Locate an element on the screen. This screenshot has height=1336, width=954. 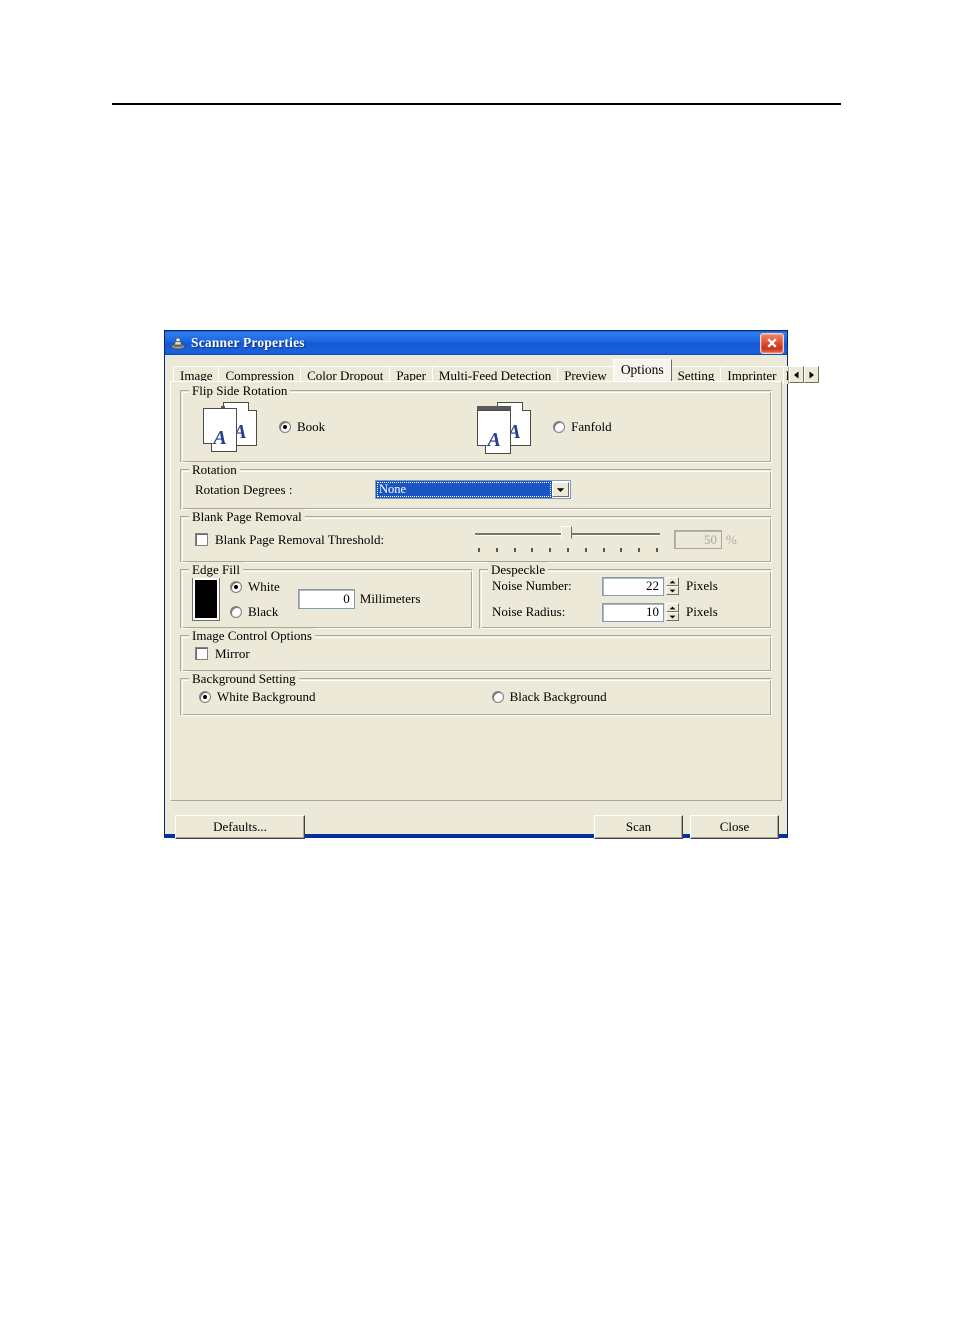
group-title-rotation: Rotation is located at coordinates (214, 470).